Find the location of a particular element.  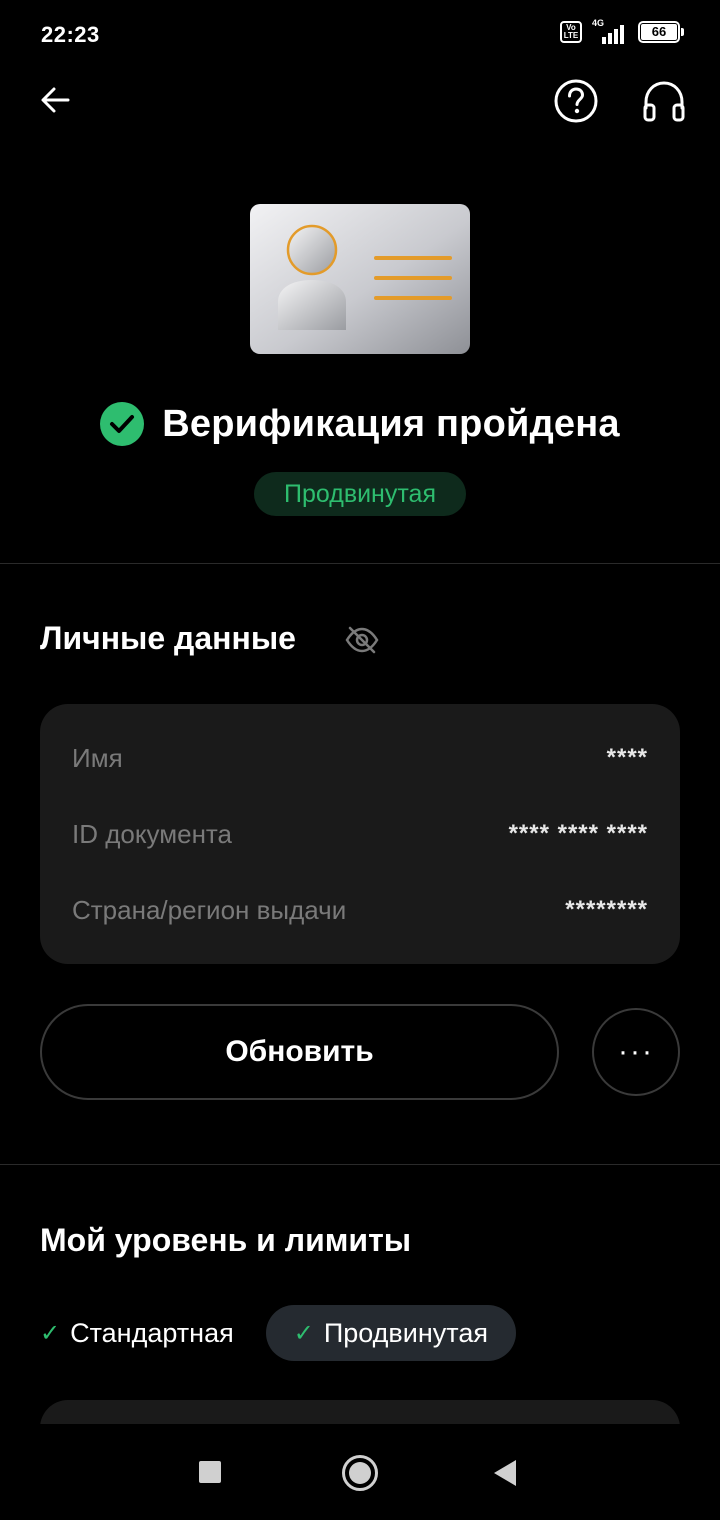

level-tabs: ✓ Стандартная ✓ Продвинутая is located at coordinates (278, 1333).